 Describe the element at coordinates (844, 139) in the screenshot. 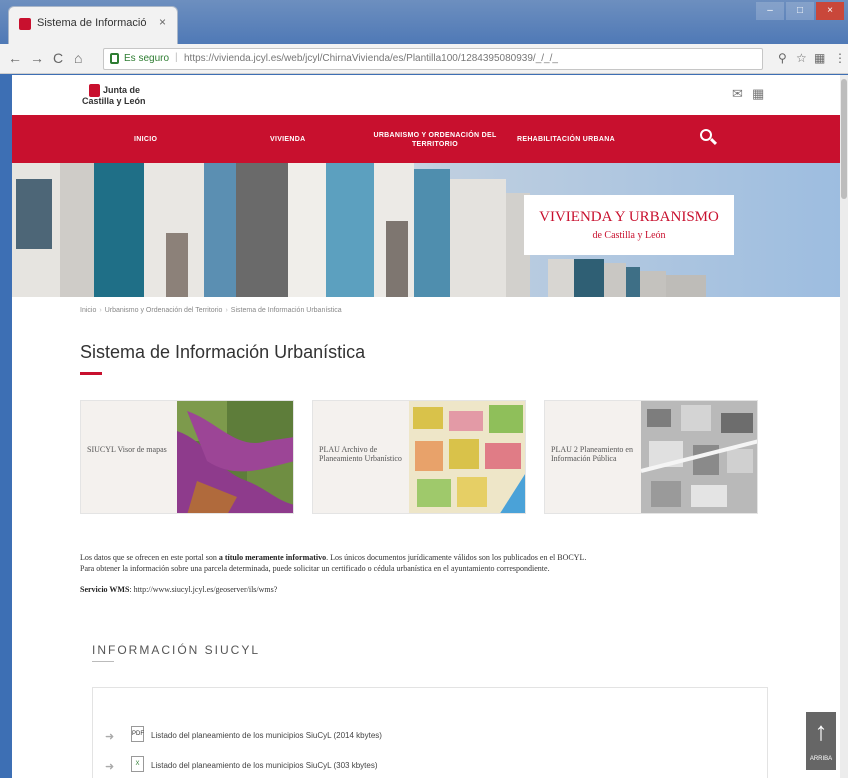

I see `scrollbar-thumb` at that location.